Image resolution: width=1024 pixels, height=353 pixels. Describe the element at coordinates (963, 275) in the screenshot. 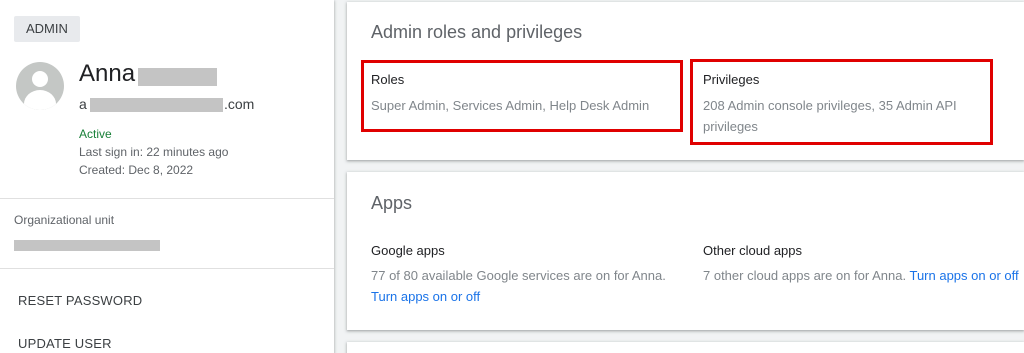

I see `other-turn-apps-link: Turn apps on or off` at that location.